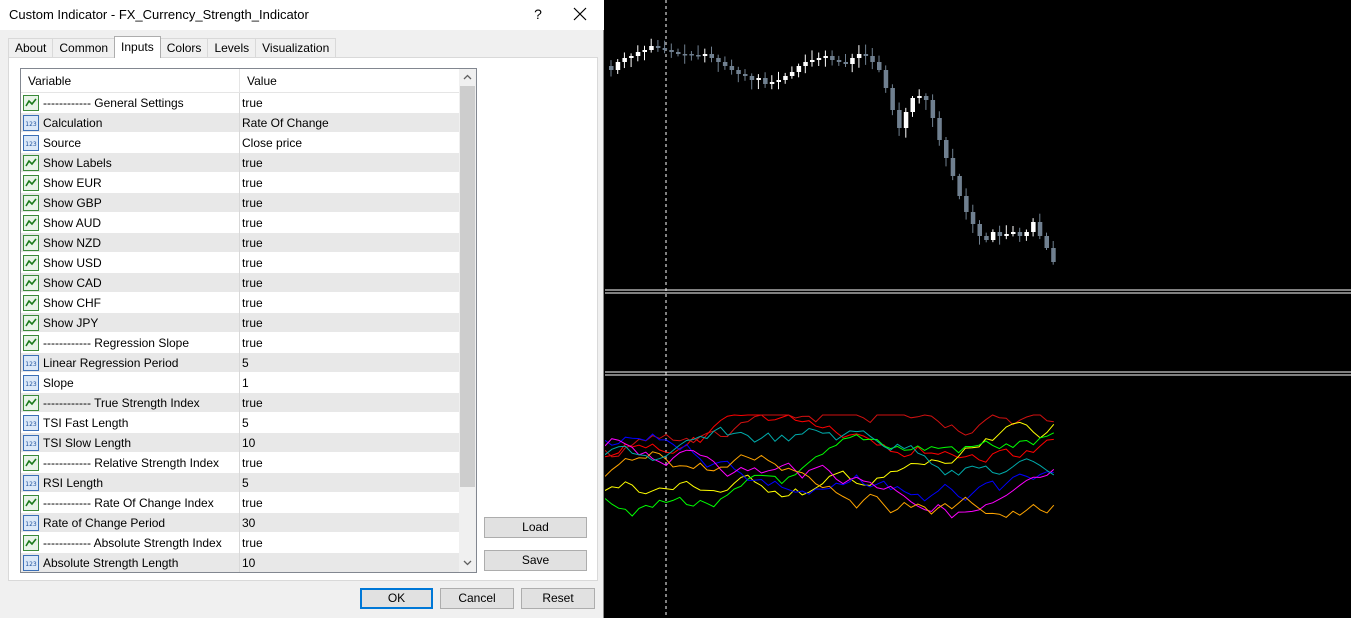  Describe the element at coordinates (240, 523) in the screenshot. I see `grid-row: 123 Rate of Change Period 30` at that location.